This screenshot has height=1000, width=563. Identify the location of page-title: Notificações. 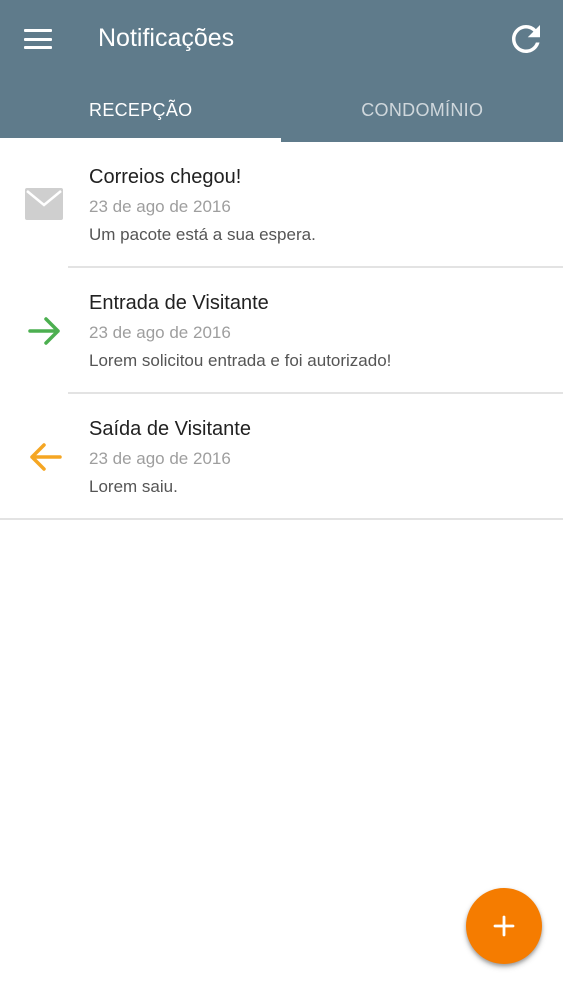
(166, 38).